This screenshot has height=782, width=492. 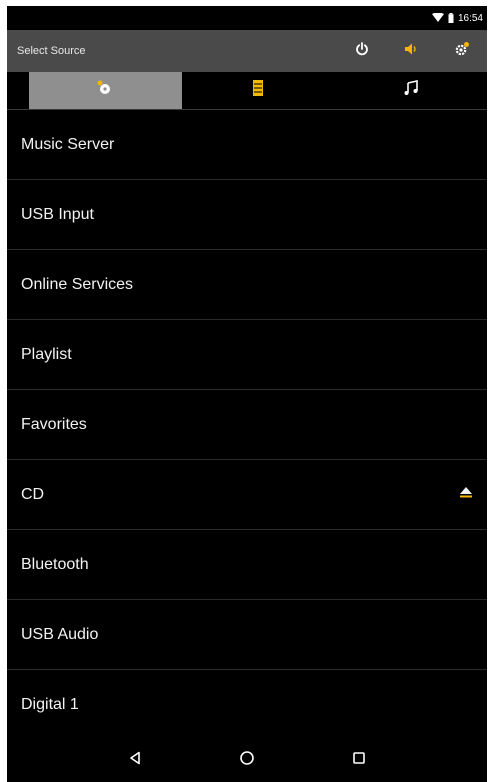 What do you see at coordinates (247, 565) in the screenshot?
I see `source-item-bluetooth: Bluetooth` at bounding box center [247, 565].